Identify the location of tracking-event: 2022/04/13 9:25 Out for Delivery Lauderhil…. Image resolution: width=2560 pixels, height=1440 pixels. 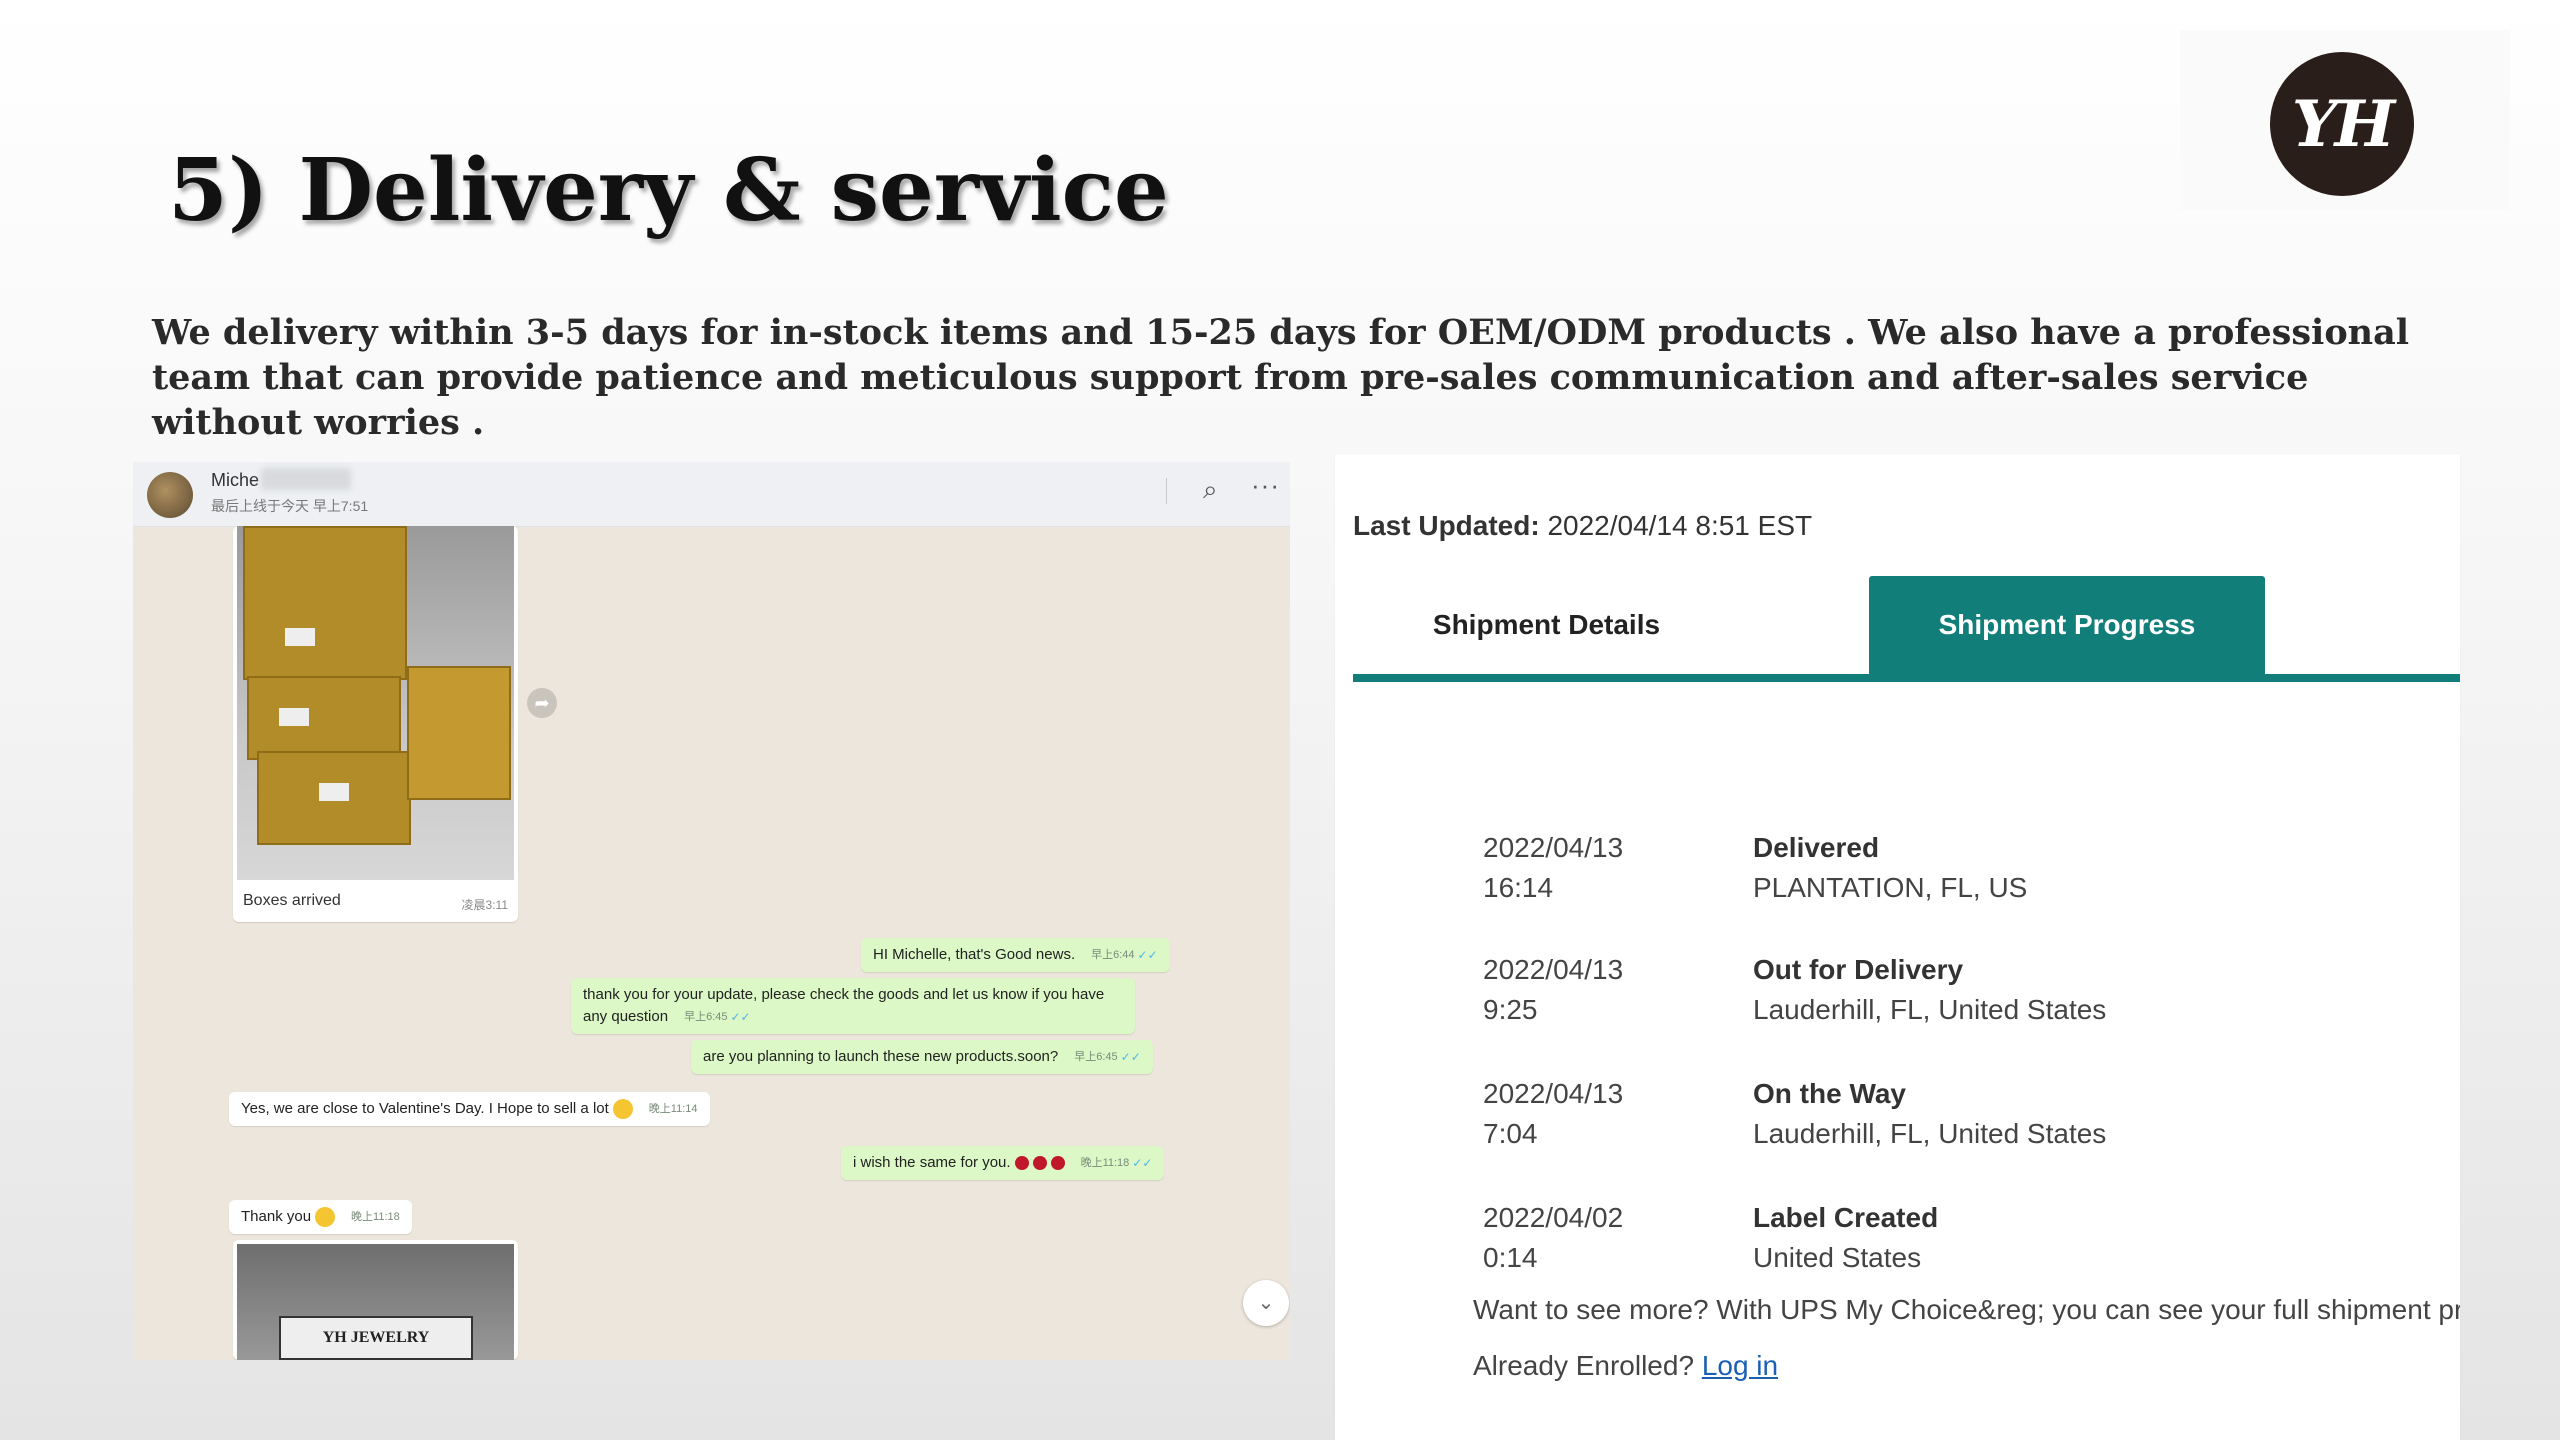
(1958, 990).